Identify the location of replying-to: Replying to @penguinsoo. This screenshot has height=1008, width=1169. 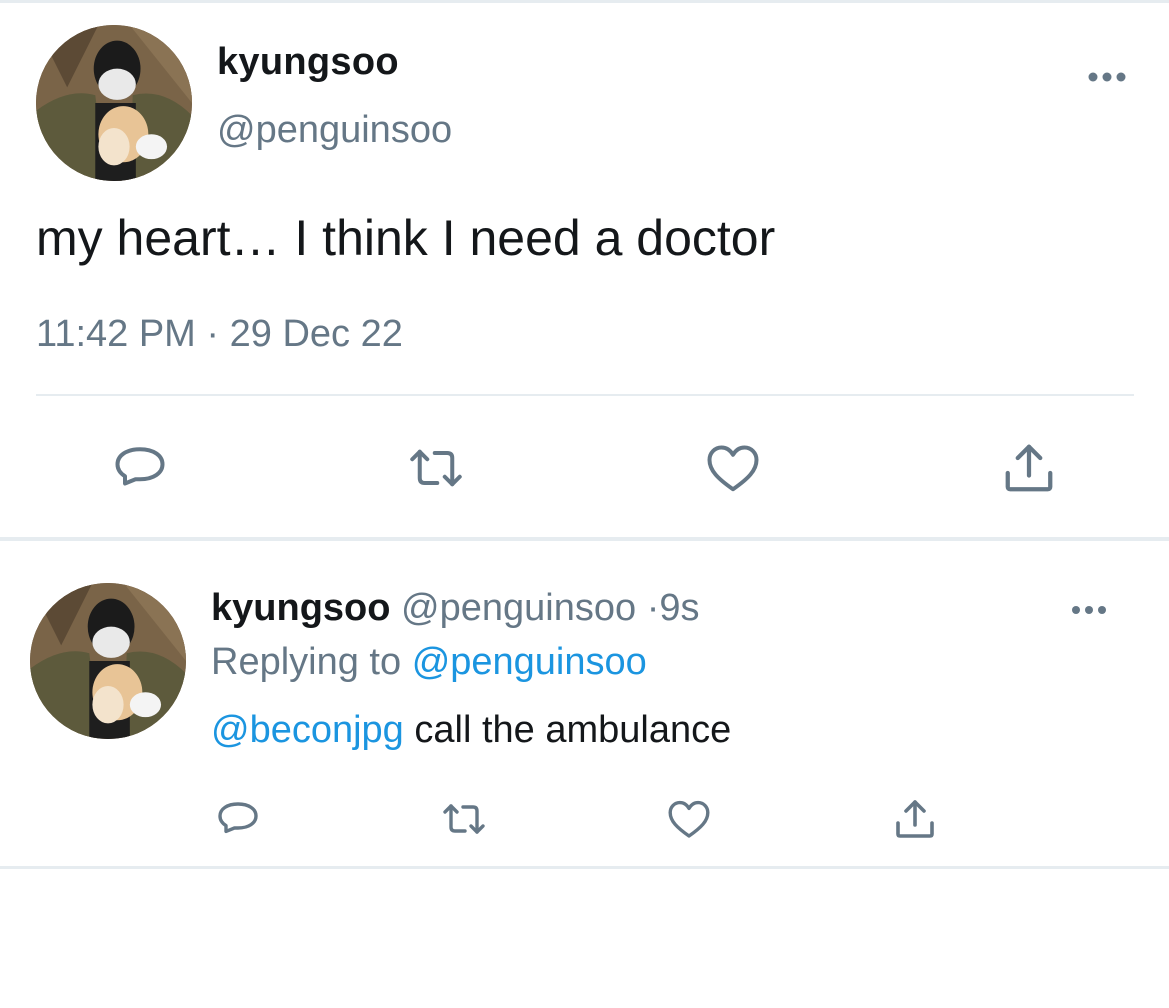
(429, 662).